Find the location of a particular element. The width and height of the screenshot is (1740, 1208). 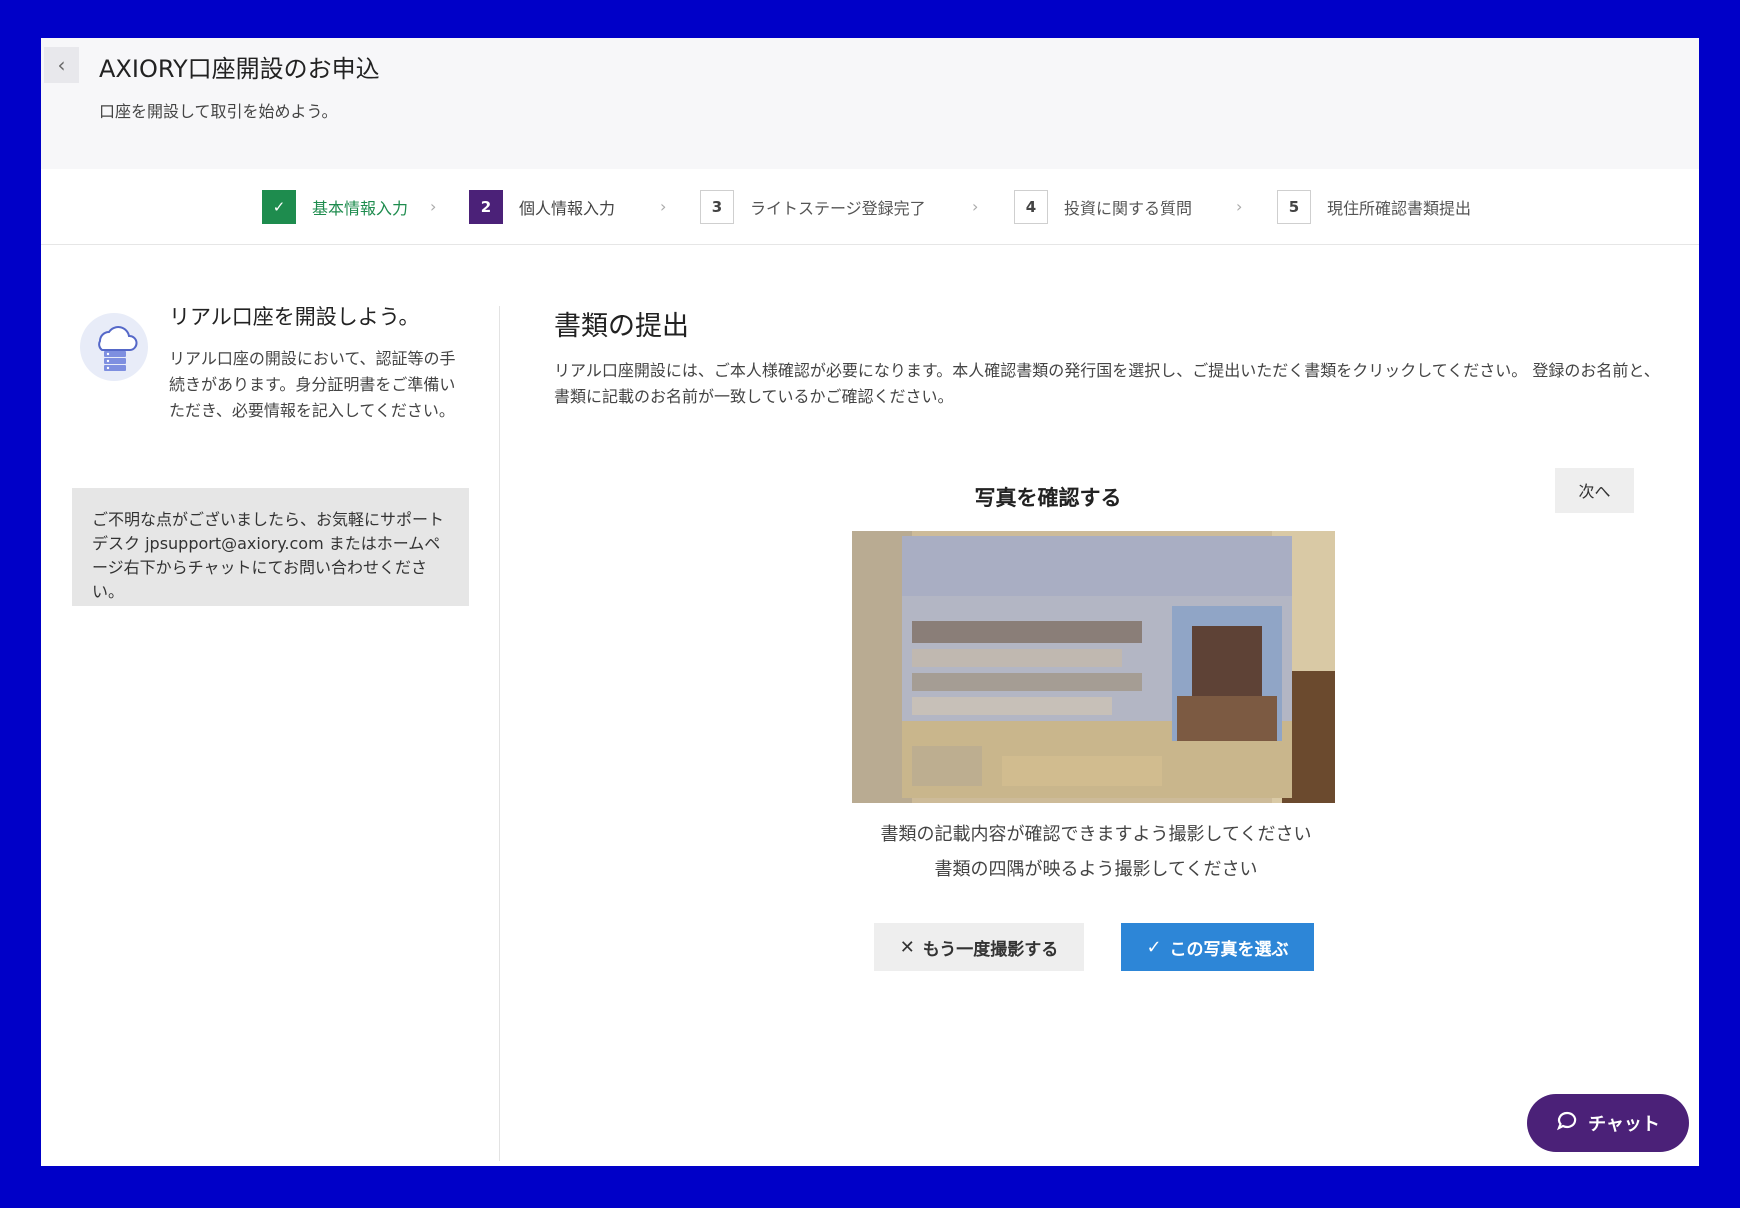

photo-hint: 書類の四隅が映るよう撮影してください is located at coordinates (1096, 869).